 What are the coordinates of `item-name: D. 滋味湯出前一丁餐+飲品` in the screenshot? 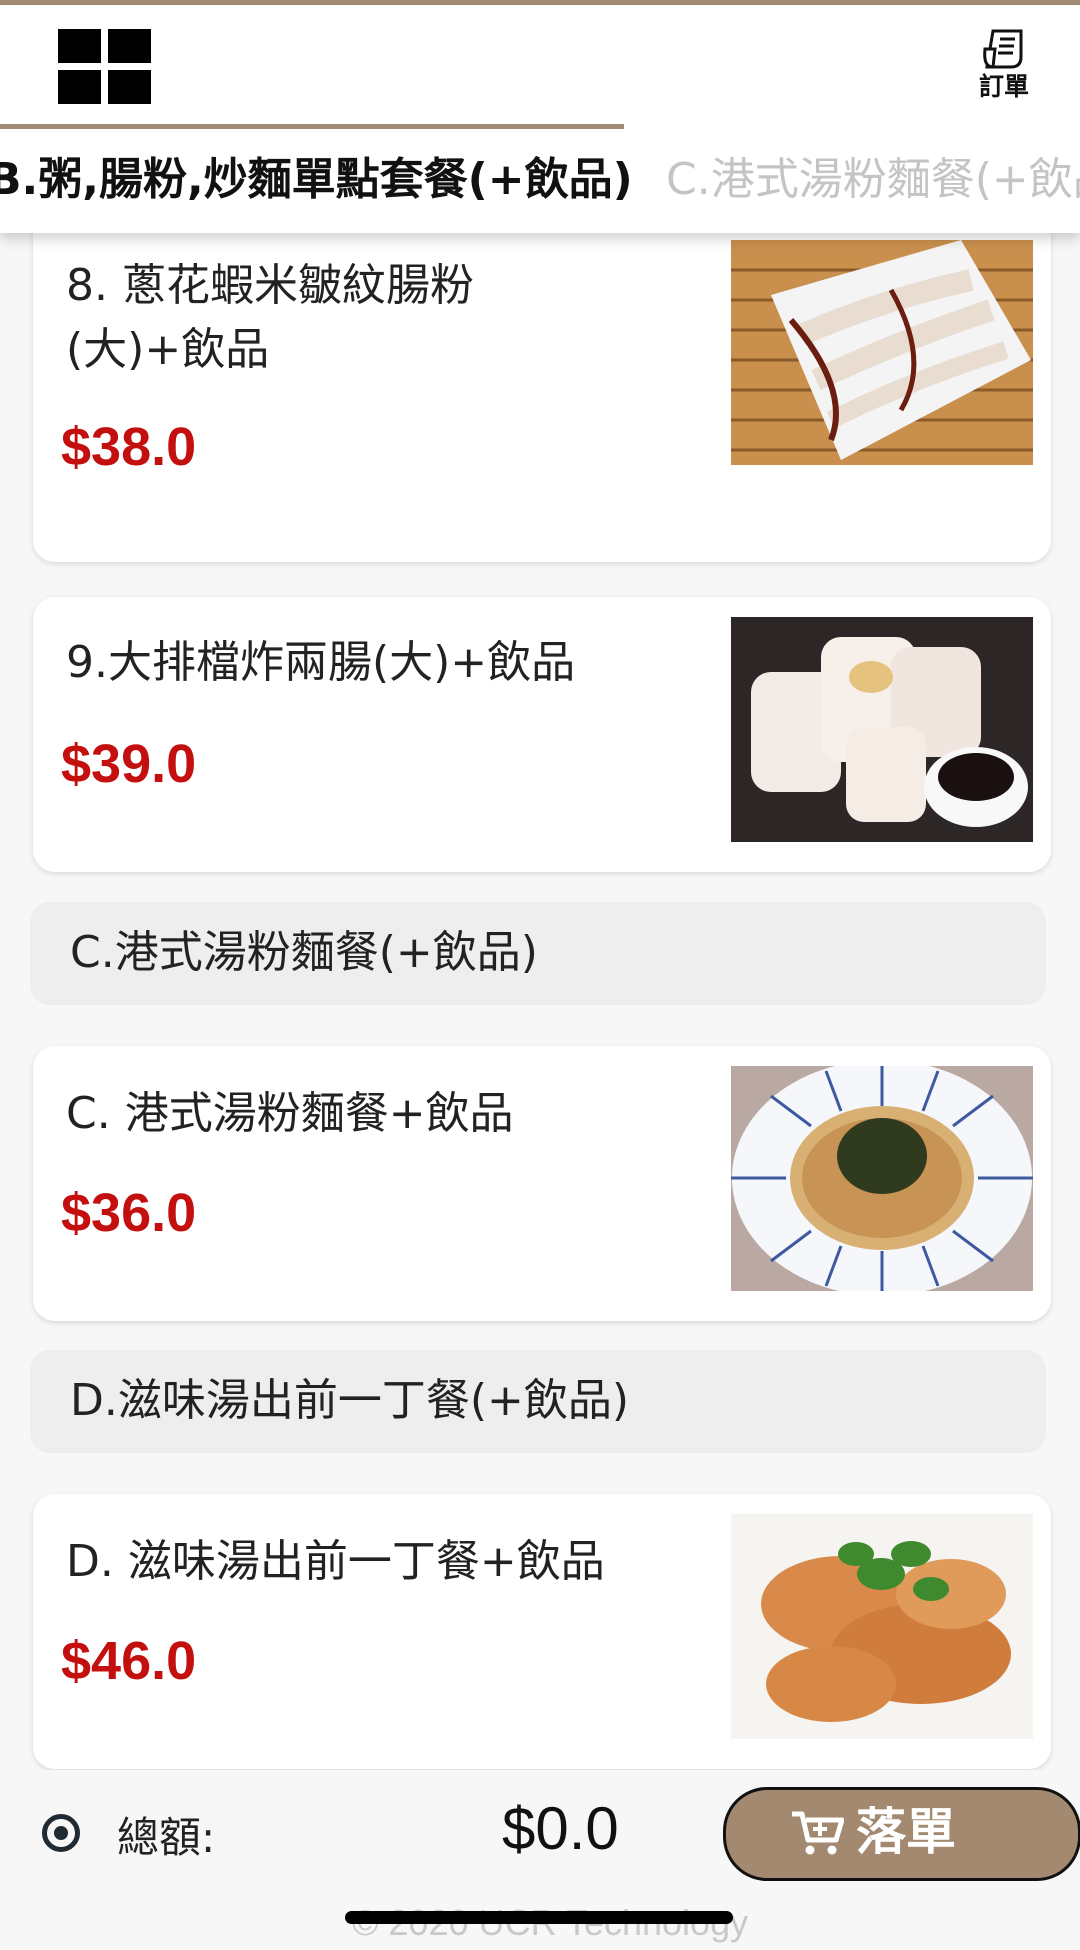 It's located at (335, 1561).